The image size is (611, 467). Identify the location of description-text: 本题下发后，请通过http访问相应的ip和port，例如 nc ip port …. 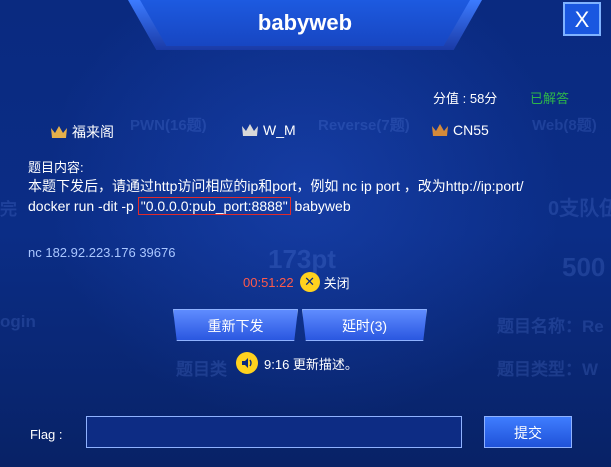
(313, 196).